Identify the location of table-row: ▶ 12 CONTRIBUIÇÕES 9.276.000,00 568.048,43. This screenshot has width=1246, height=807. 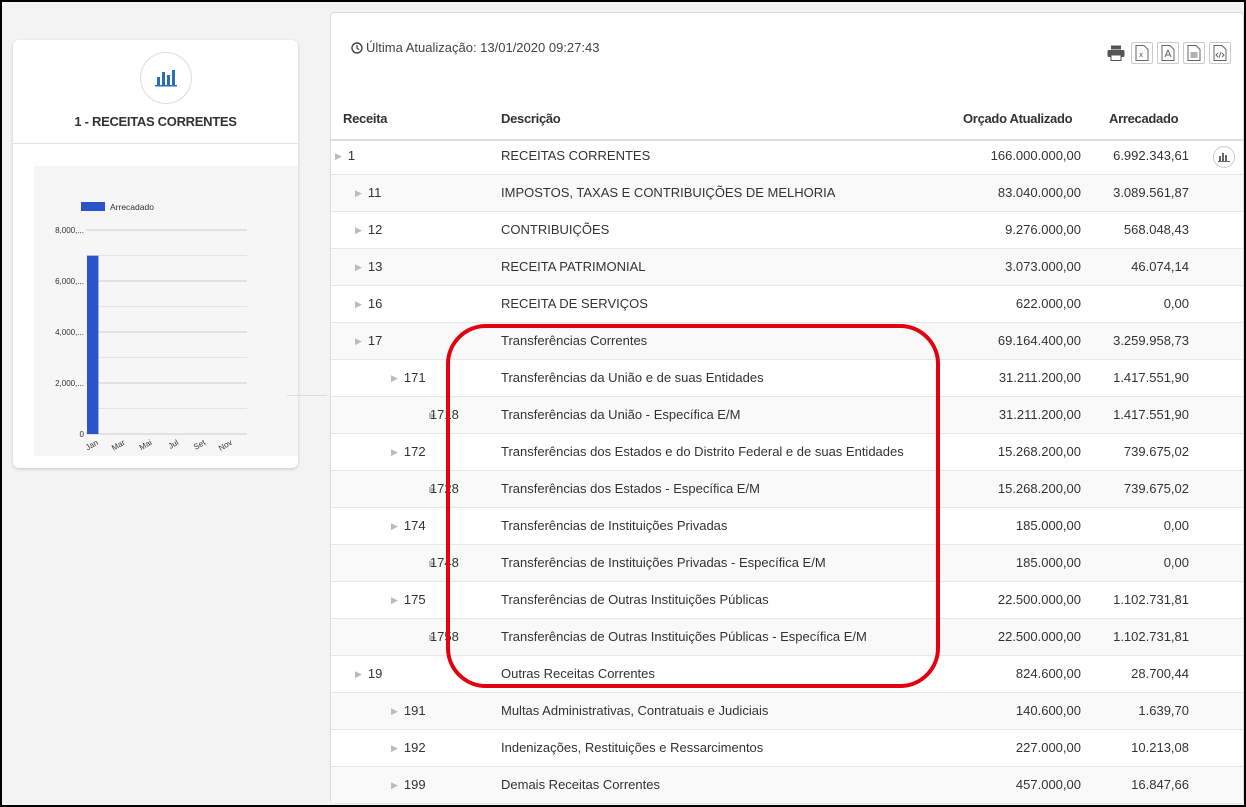
(787, 230).